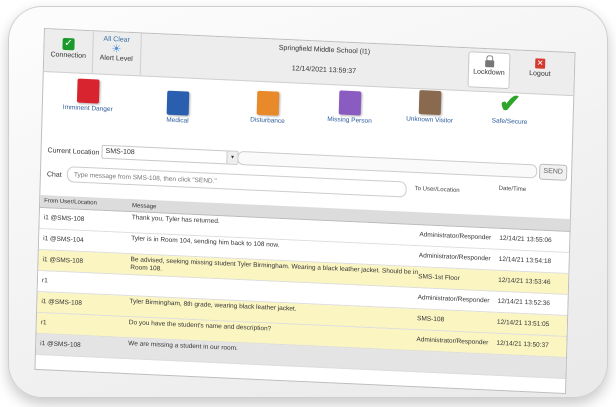 This screenshot has width=616, height=407. What do you see at coordinates (236, 182) in the screenshot?
I see `chat-input` at bounding box center [236, 182].